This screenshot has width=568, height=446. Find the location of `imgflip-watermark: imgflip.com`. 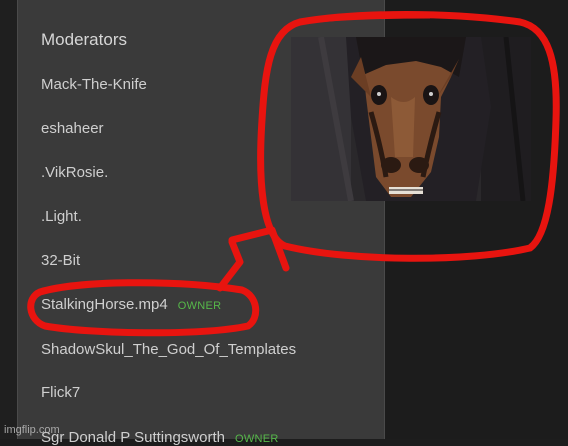

imgflip-watermark: imgflip.com is located at coordinates (32, 430).